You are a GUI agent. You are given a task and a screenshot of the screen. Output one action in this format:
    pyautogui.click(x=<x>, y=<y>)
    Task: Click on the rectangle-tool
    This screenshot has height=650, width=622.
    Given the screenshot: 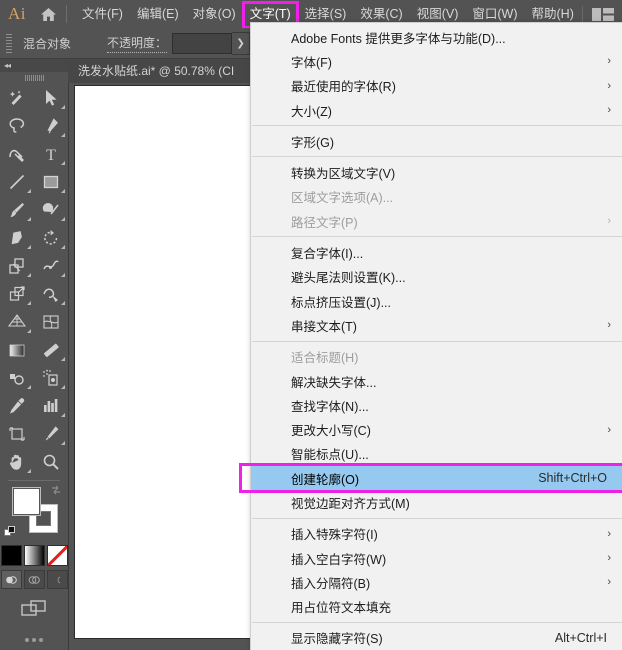 What is the action you would take?
    pyautogui.click(x=51, y=182)
    